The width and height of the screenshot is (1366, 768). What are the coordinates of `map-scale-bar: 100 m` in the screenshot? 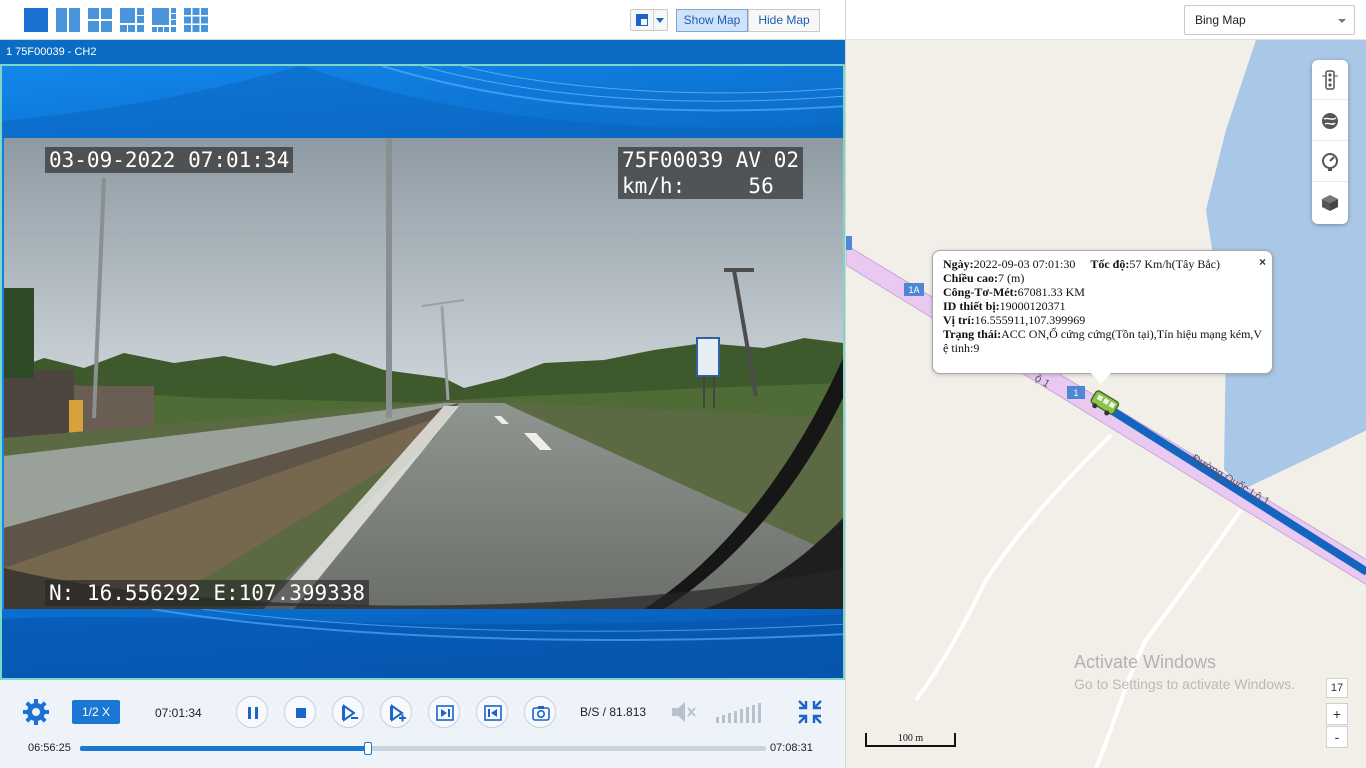 It's located at (910, 740).